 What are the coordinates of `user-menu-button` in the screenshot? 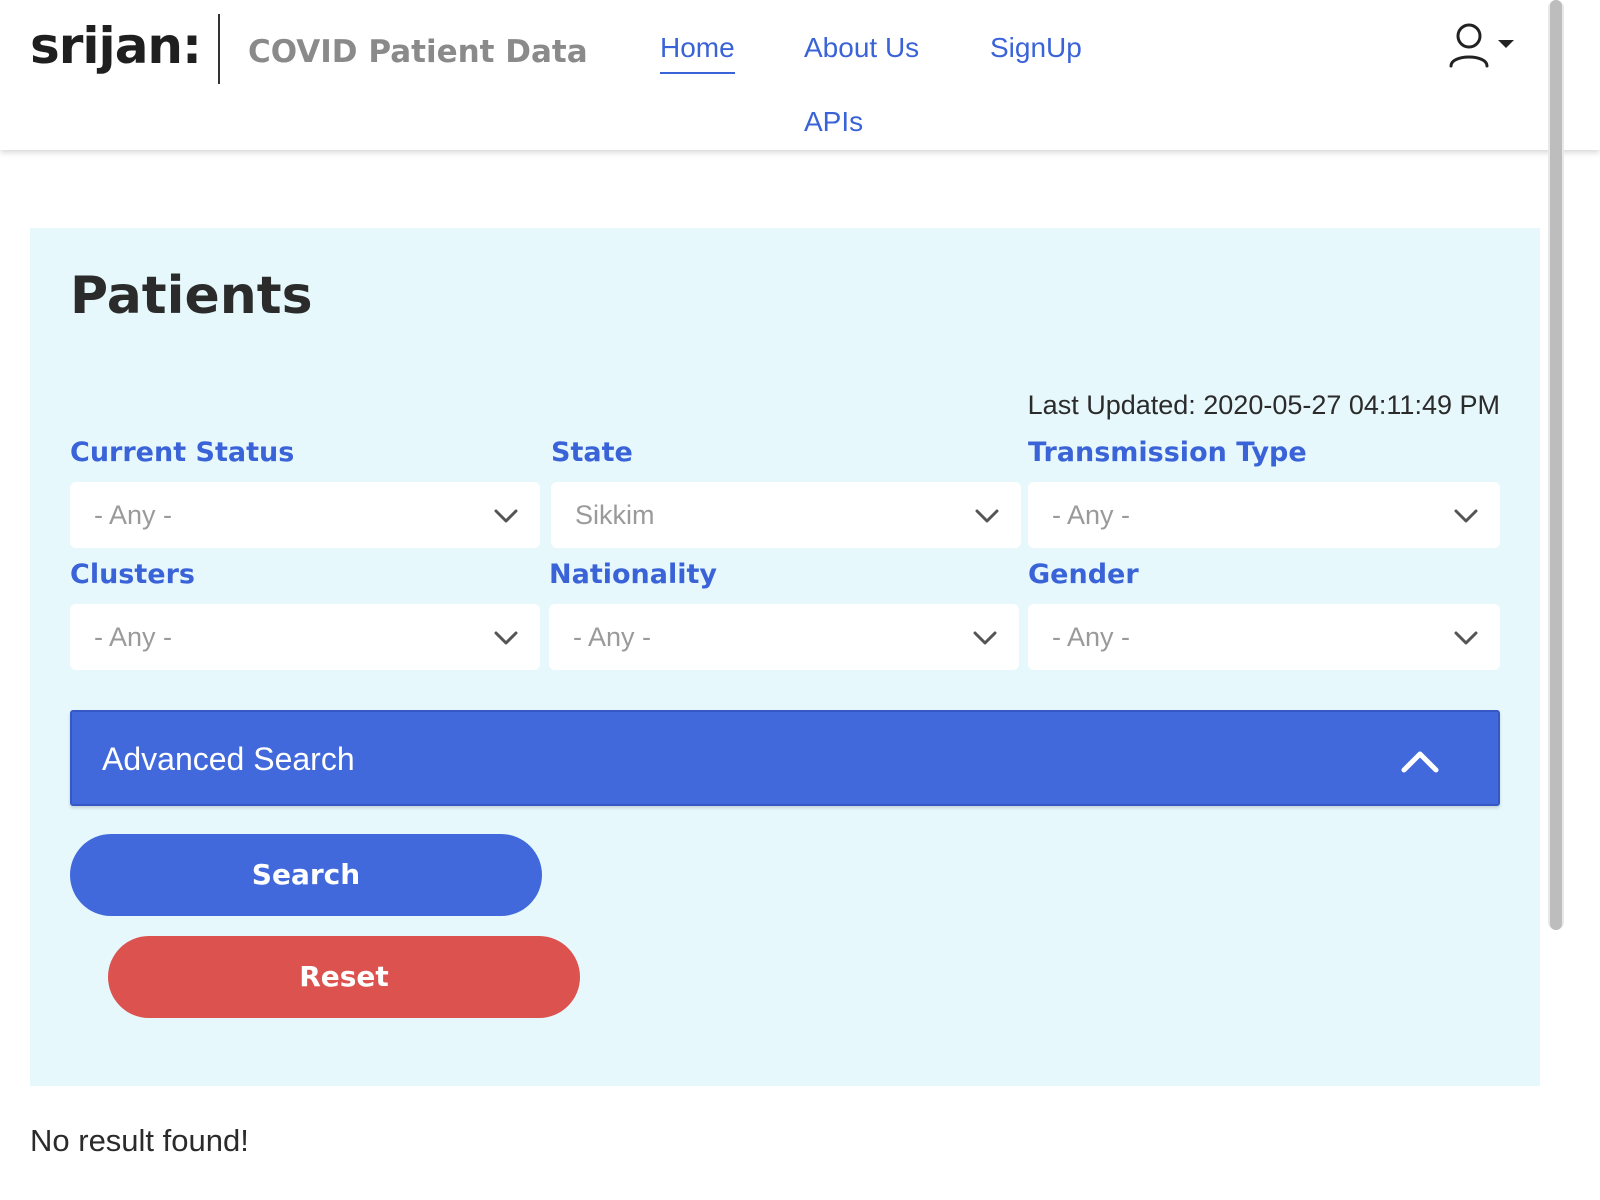 It's located at (1483, 46).